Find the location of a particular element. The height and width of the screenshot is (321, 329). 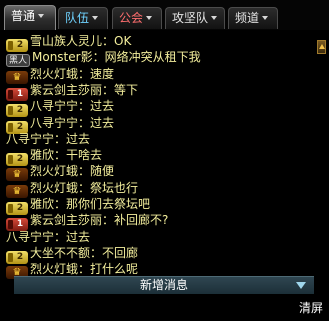

chat-message: 2 雅欣：干啥去 is located at coordinates (54, 156).